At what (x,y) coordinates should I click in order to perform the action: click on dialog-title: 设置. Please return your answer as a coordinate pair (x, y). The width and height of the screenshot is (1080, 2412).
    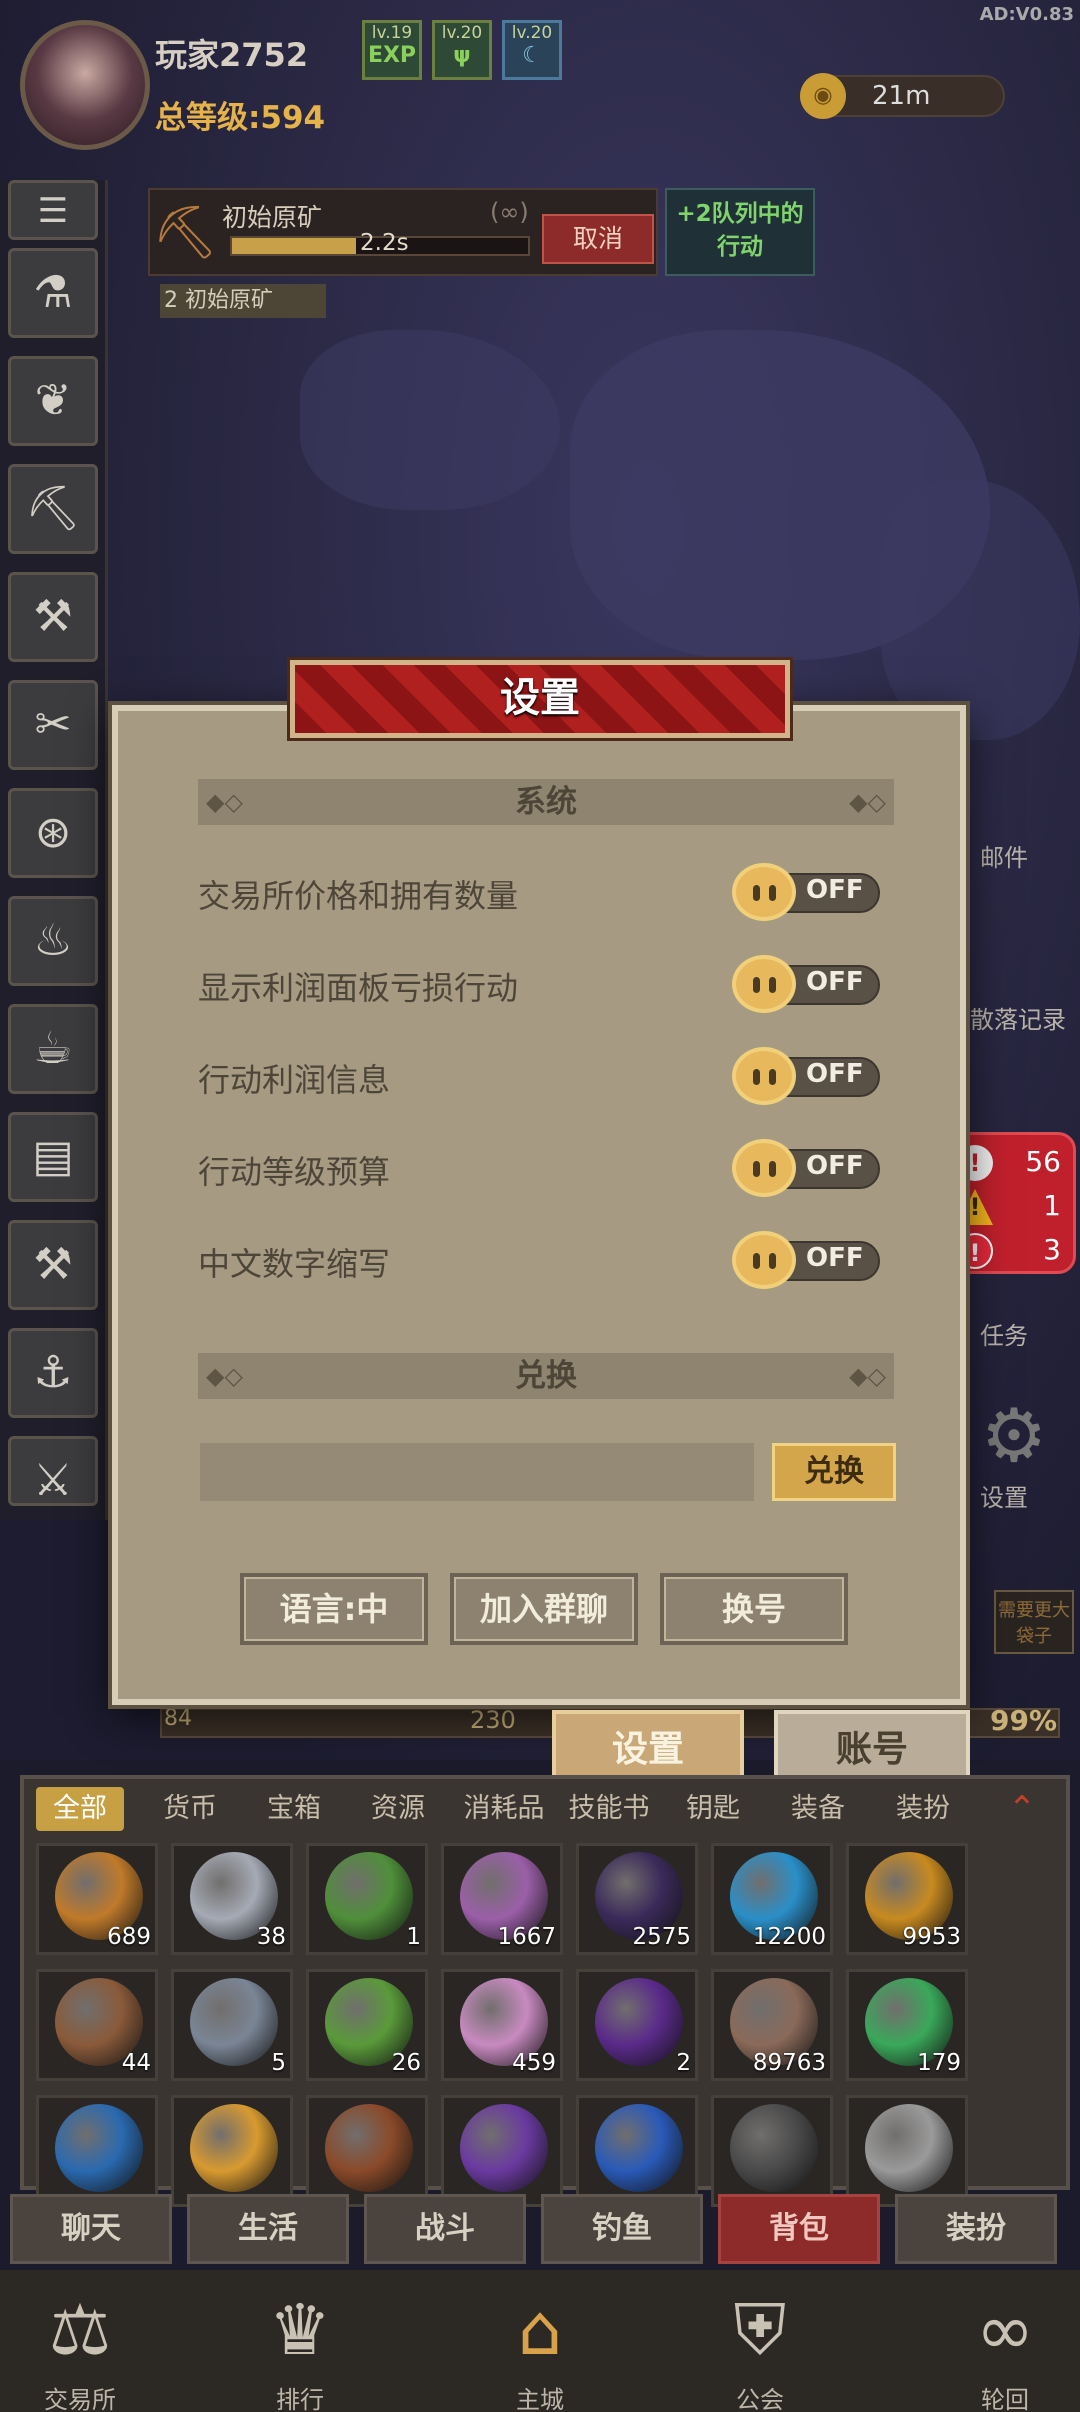
    Looking at the image, I should click on (540, 698).